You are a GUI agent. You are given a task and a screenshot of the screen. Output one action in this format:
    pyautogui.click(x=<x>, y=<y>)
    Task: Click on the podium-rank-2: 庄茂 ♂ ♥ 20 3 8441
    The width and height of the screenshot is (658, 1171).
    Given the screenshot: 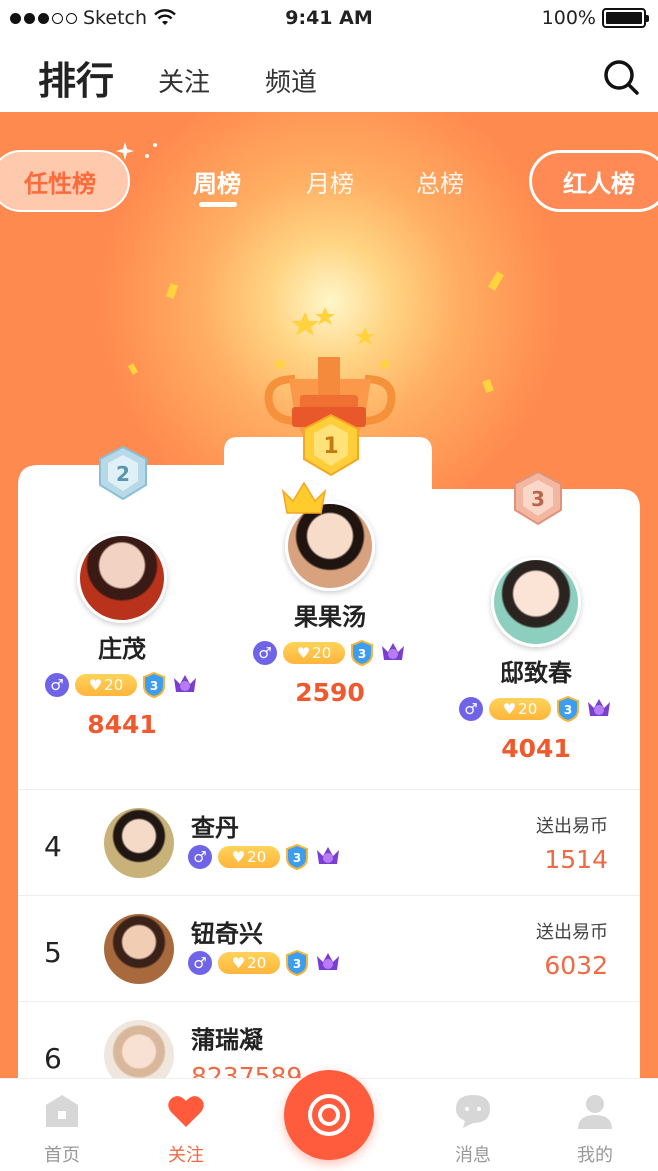 What is the action you would take?
    pyautogui.click(x=122, y=636)
    